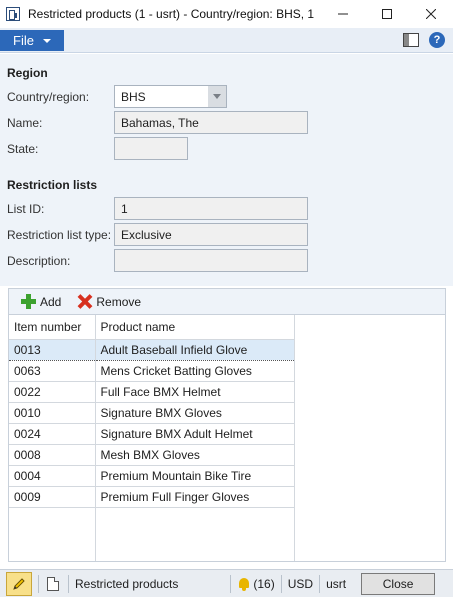  I want to click on list-id-label: List ID:, so click(26, 209).